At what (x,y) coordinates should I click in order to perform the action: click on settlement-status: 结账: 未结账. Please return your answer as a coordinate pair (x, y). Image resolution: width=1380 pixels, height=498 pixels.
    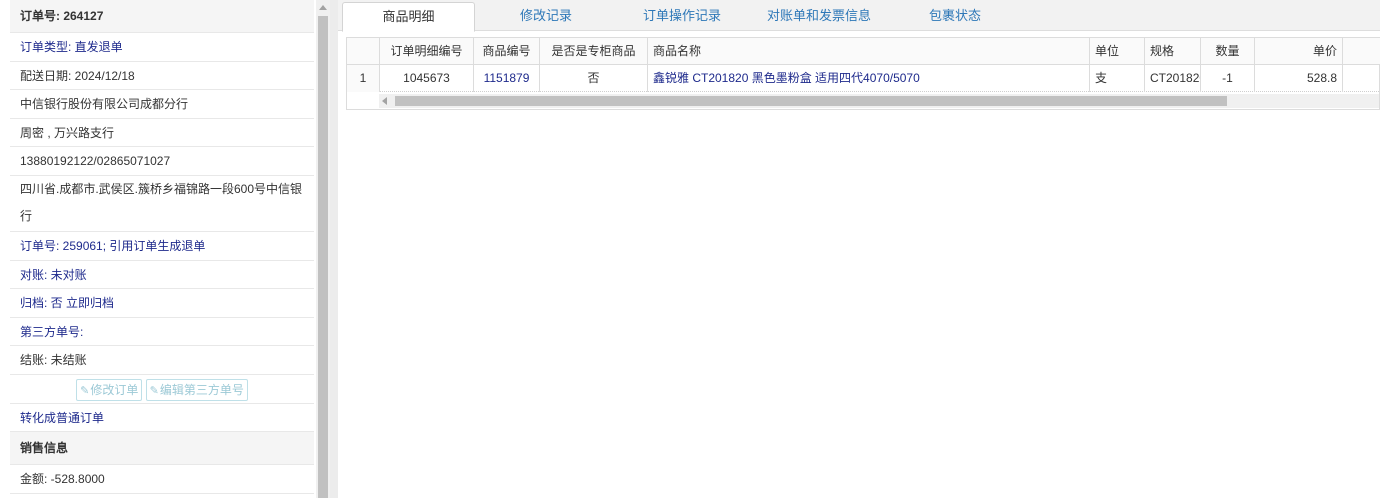
    Looking at the image, I should click on (162, 360).